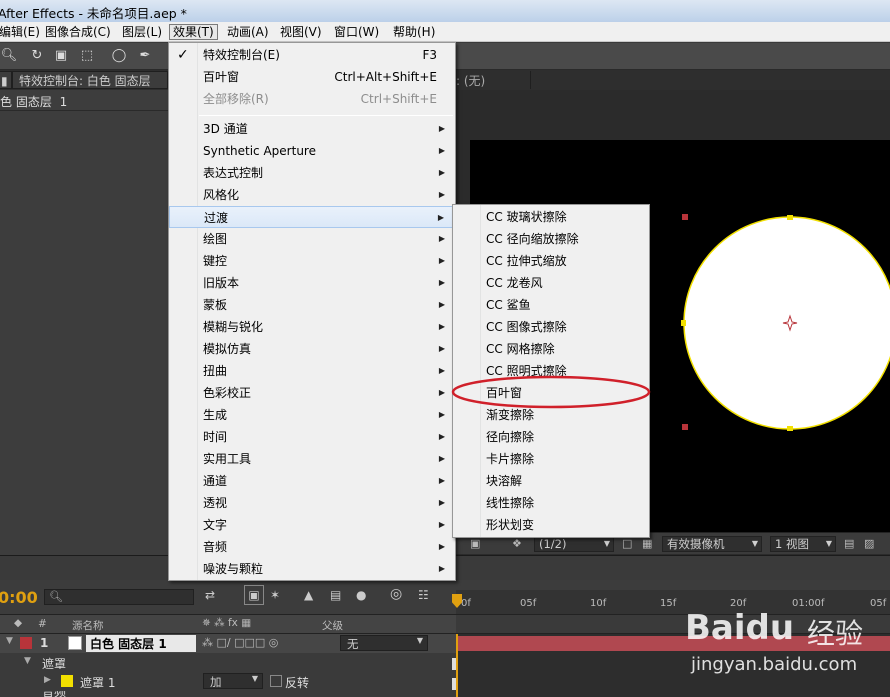 This screenshot has height=697, width=890. Describe the element at coordinates (312, 129) in the screenshot. I see `menu-item-3d-channel: 3D 通道 ▶` at that location.